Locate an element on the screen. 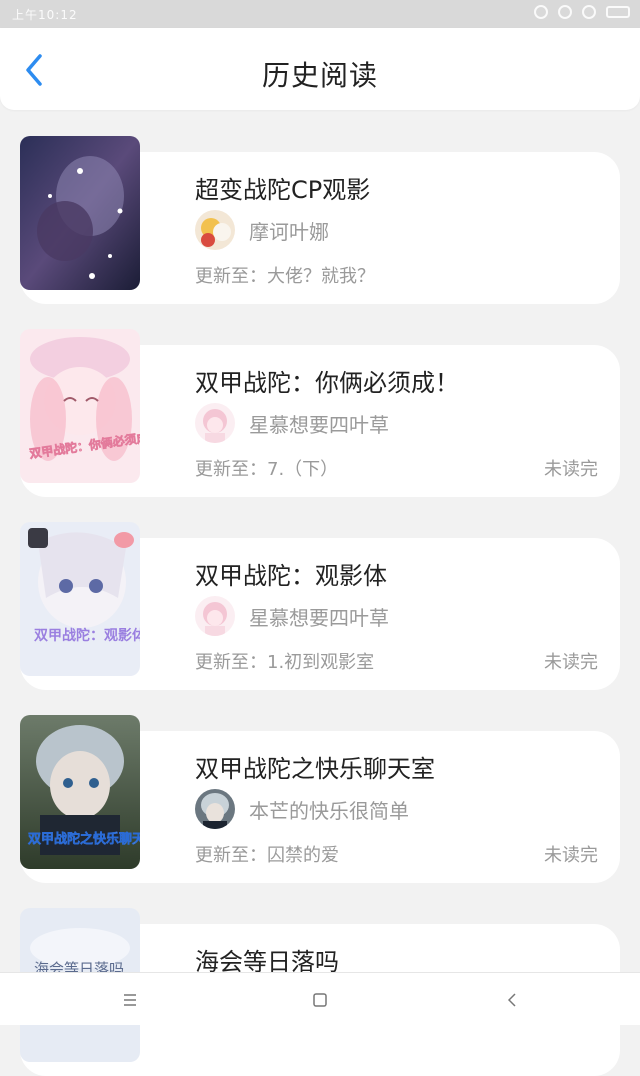 The height and width of the screenshot is (1076, 640). book-title: 双甲战陀：你俩必须成！ is located at coordinates (327, 383).